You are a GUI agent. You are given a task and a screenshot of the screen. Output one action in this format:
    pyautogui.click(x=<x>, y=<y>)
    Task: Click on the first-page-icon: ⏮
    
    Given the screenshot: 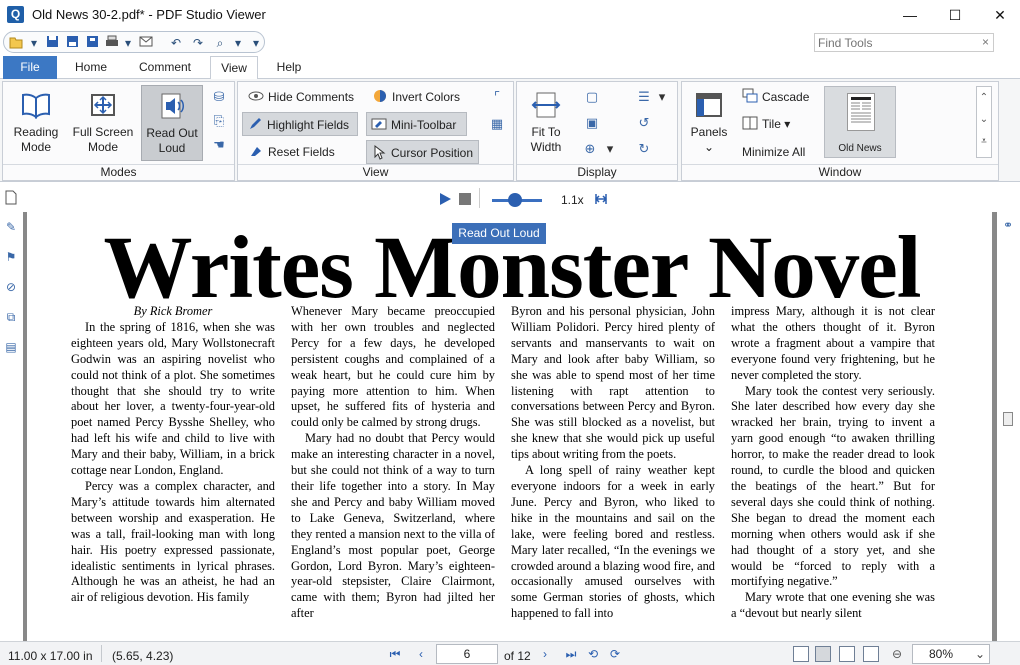 What is the action you would take?
    pyautogui.click(x=395, y=654)
    